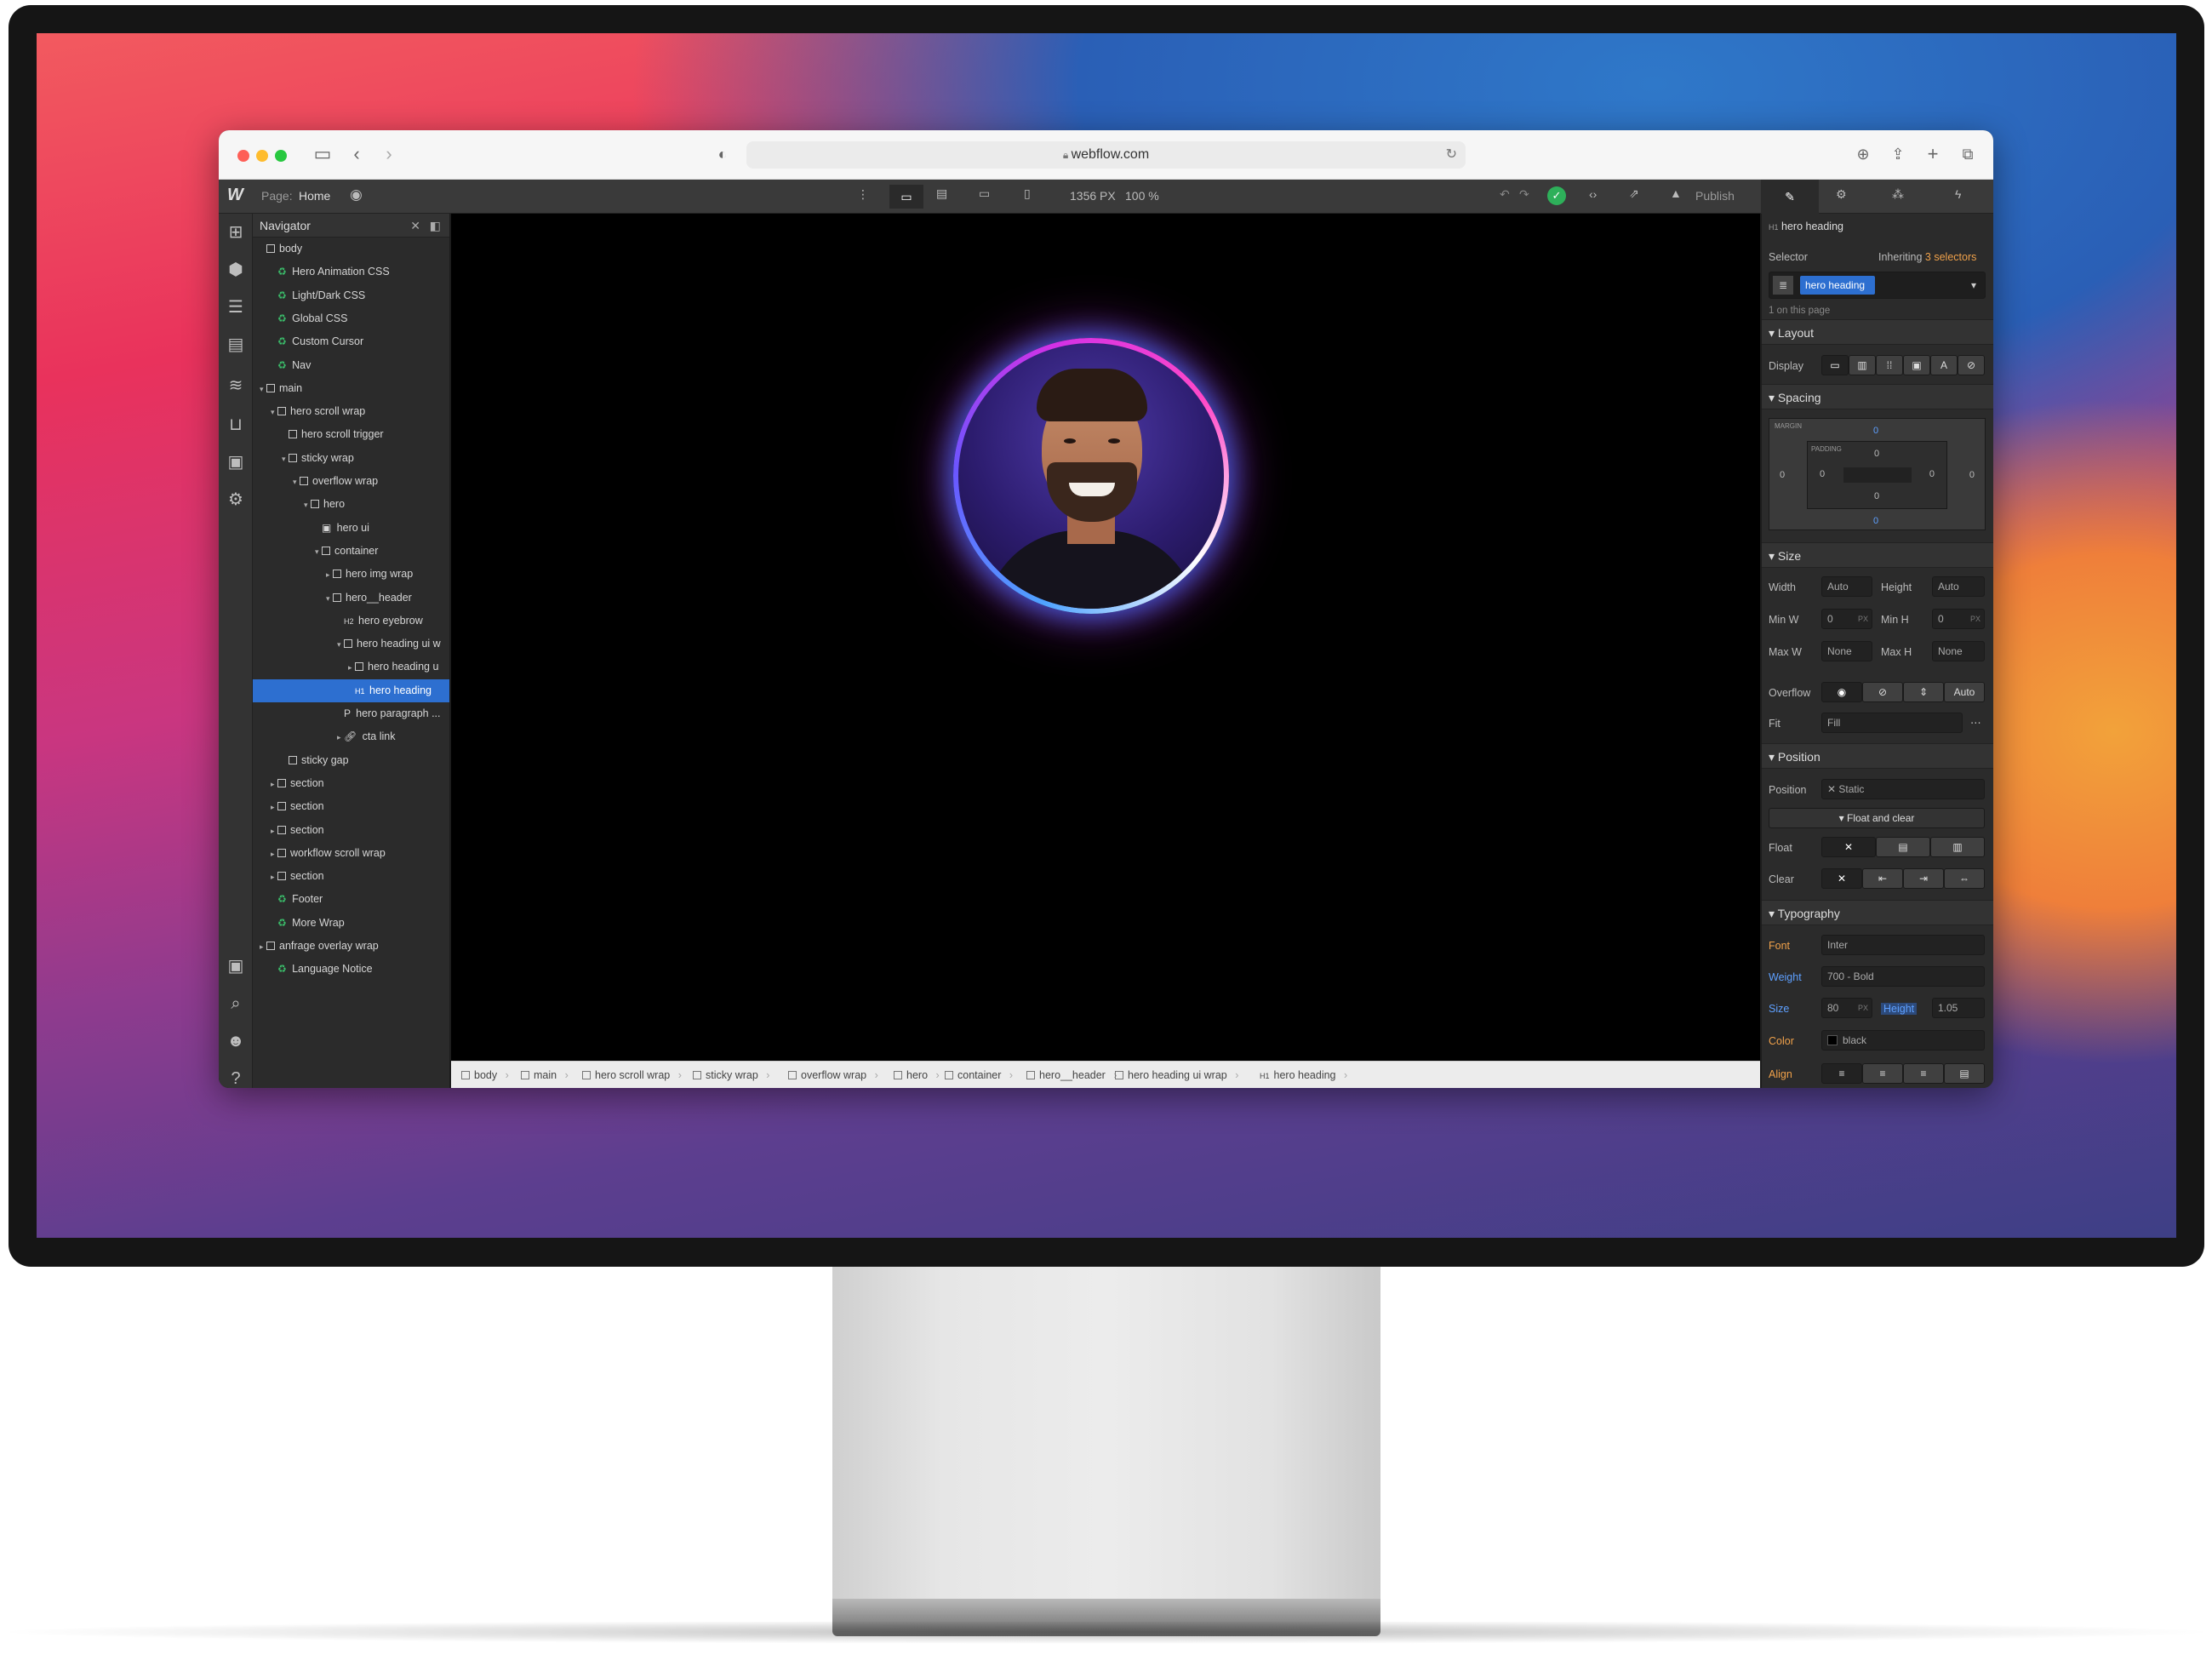  I want to click on breadcrumb-item: sticky wrap ›, so click(731, 1075).